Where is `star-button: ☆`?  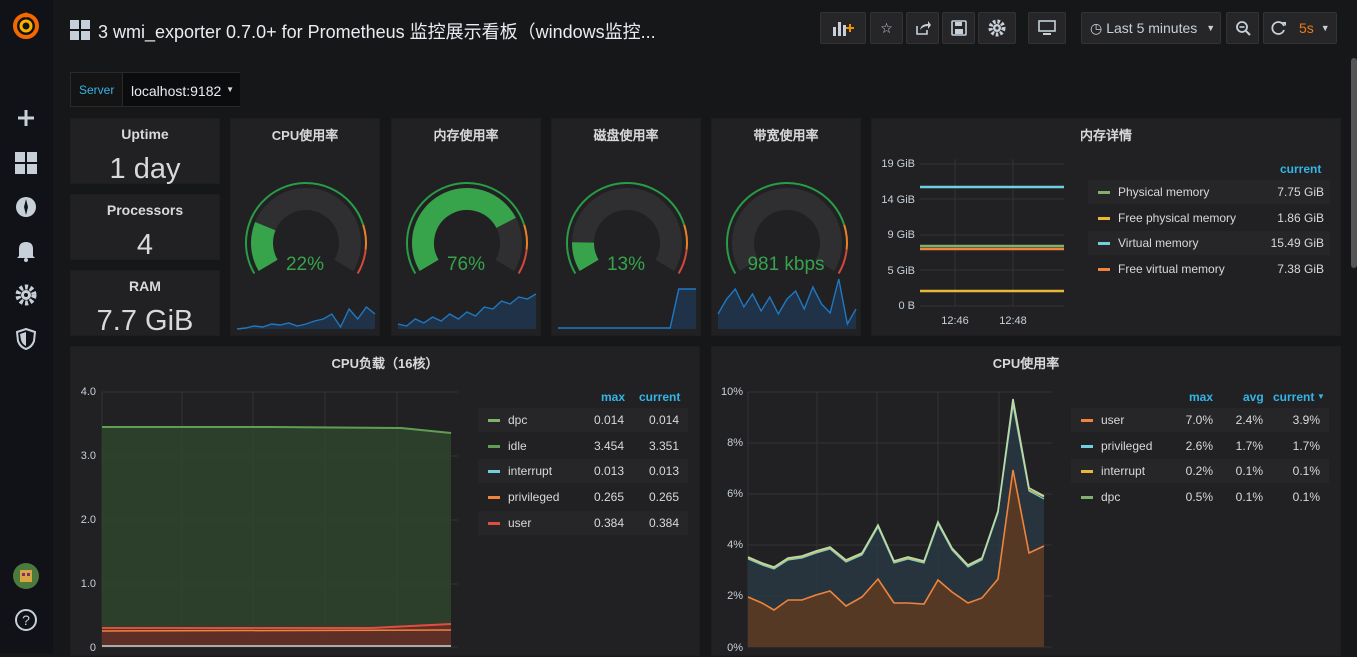 star-button: ☆ is located at coordinates (886, 28).